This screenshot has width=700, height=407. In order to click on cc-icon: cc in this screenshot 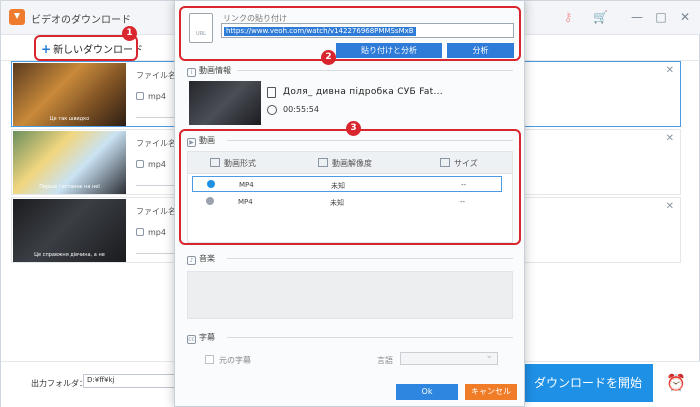, I will do `click(191, 339)`.